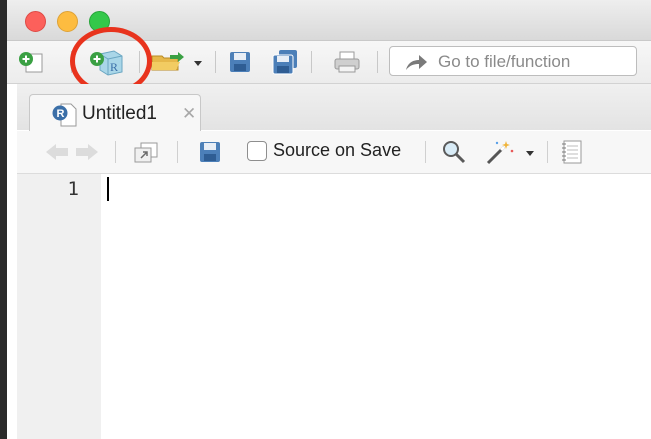  Describe the element at coordinates (416, 62) in the screenshot. I see `go-to-arrow-icon` at that location.